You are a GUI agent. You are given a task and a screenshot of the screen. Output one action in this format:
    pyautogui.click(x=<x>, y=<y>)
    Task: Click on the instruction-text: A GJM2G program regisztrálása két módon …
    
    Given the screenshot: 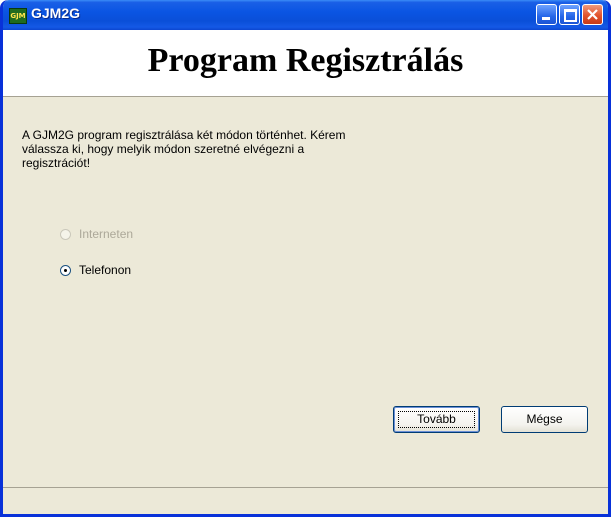 What is the action you would take?
    pyautogui.click(x=184, y=149)
    